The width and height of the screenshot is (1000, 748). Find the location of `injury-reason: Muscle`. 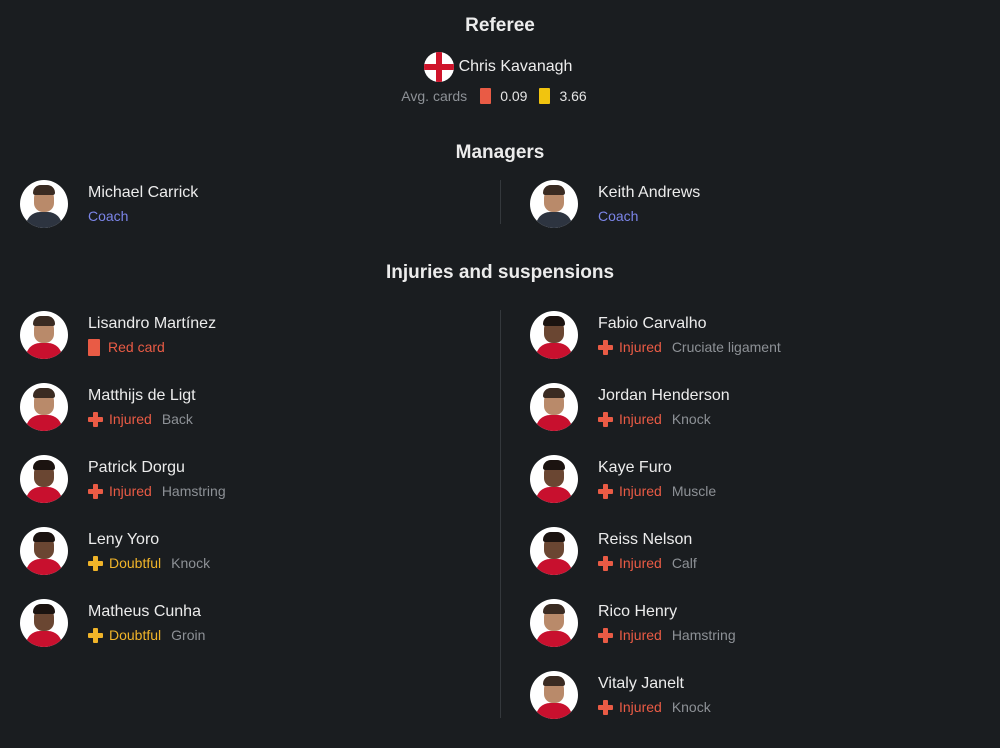

injury-reason: Muscle is located at coordinates (694, 491).